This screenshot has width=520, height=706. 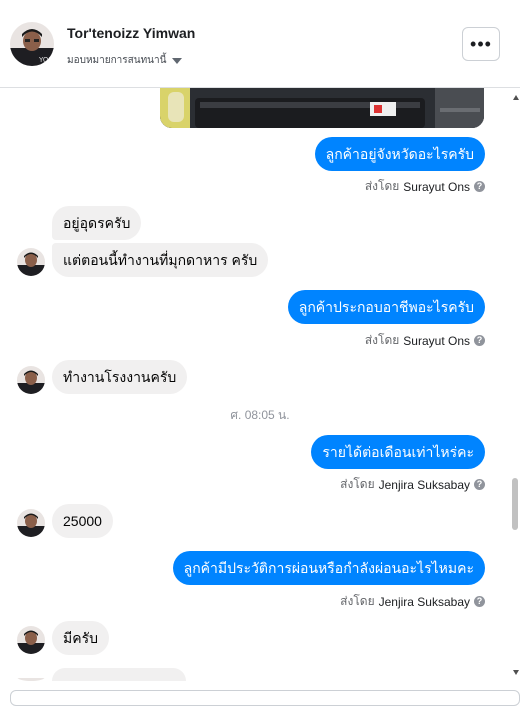 I want to click on timestamp-divider: ศ. 08:05 น., so click(x=260, y=415).